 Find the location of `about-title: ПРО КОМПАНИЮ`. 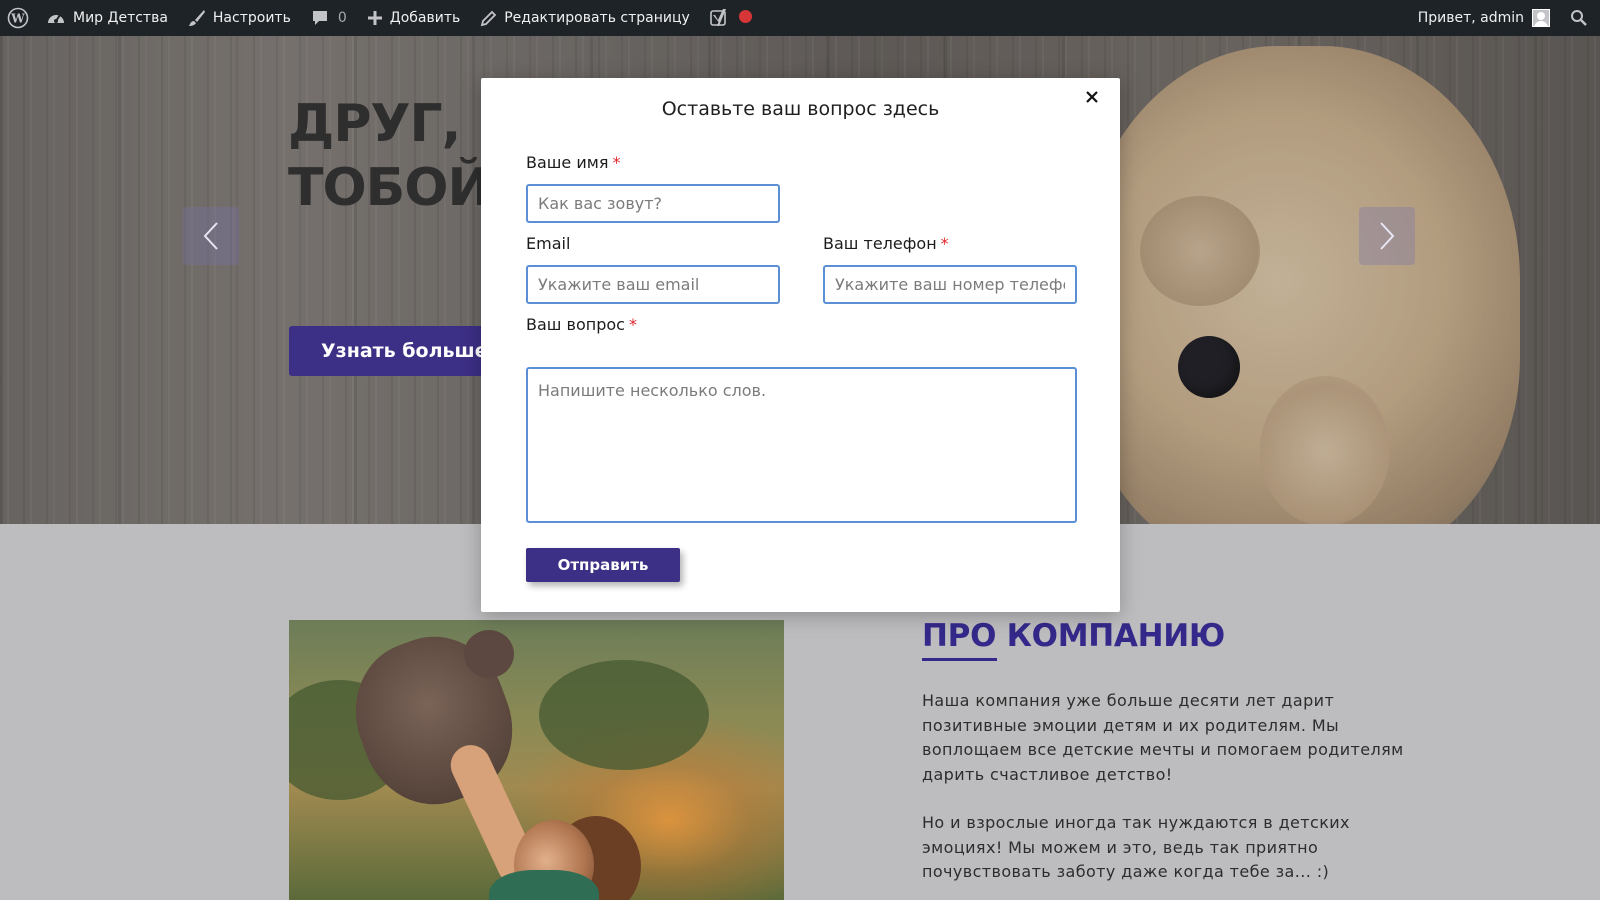

about-title: ПРО КОМПАНИЮ is located at coordinates (1073, 636).